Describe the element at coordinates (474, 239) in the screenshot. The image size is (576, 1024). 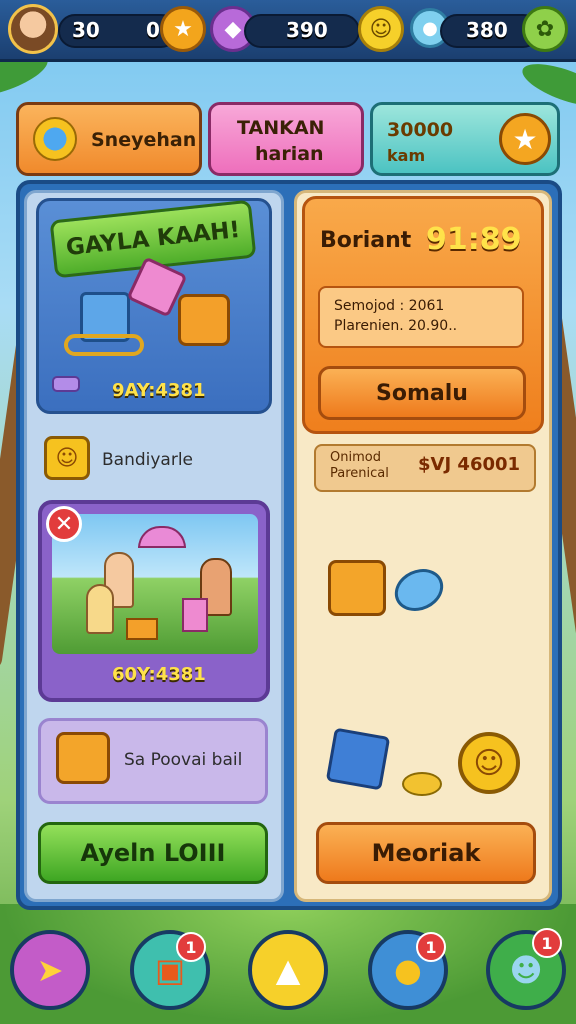
I see `event-timer: 91:89` at that location.